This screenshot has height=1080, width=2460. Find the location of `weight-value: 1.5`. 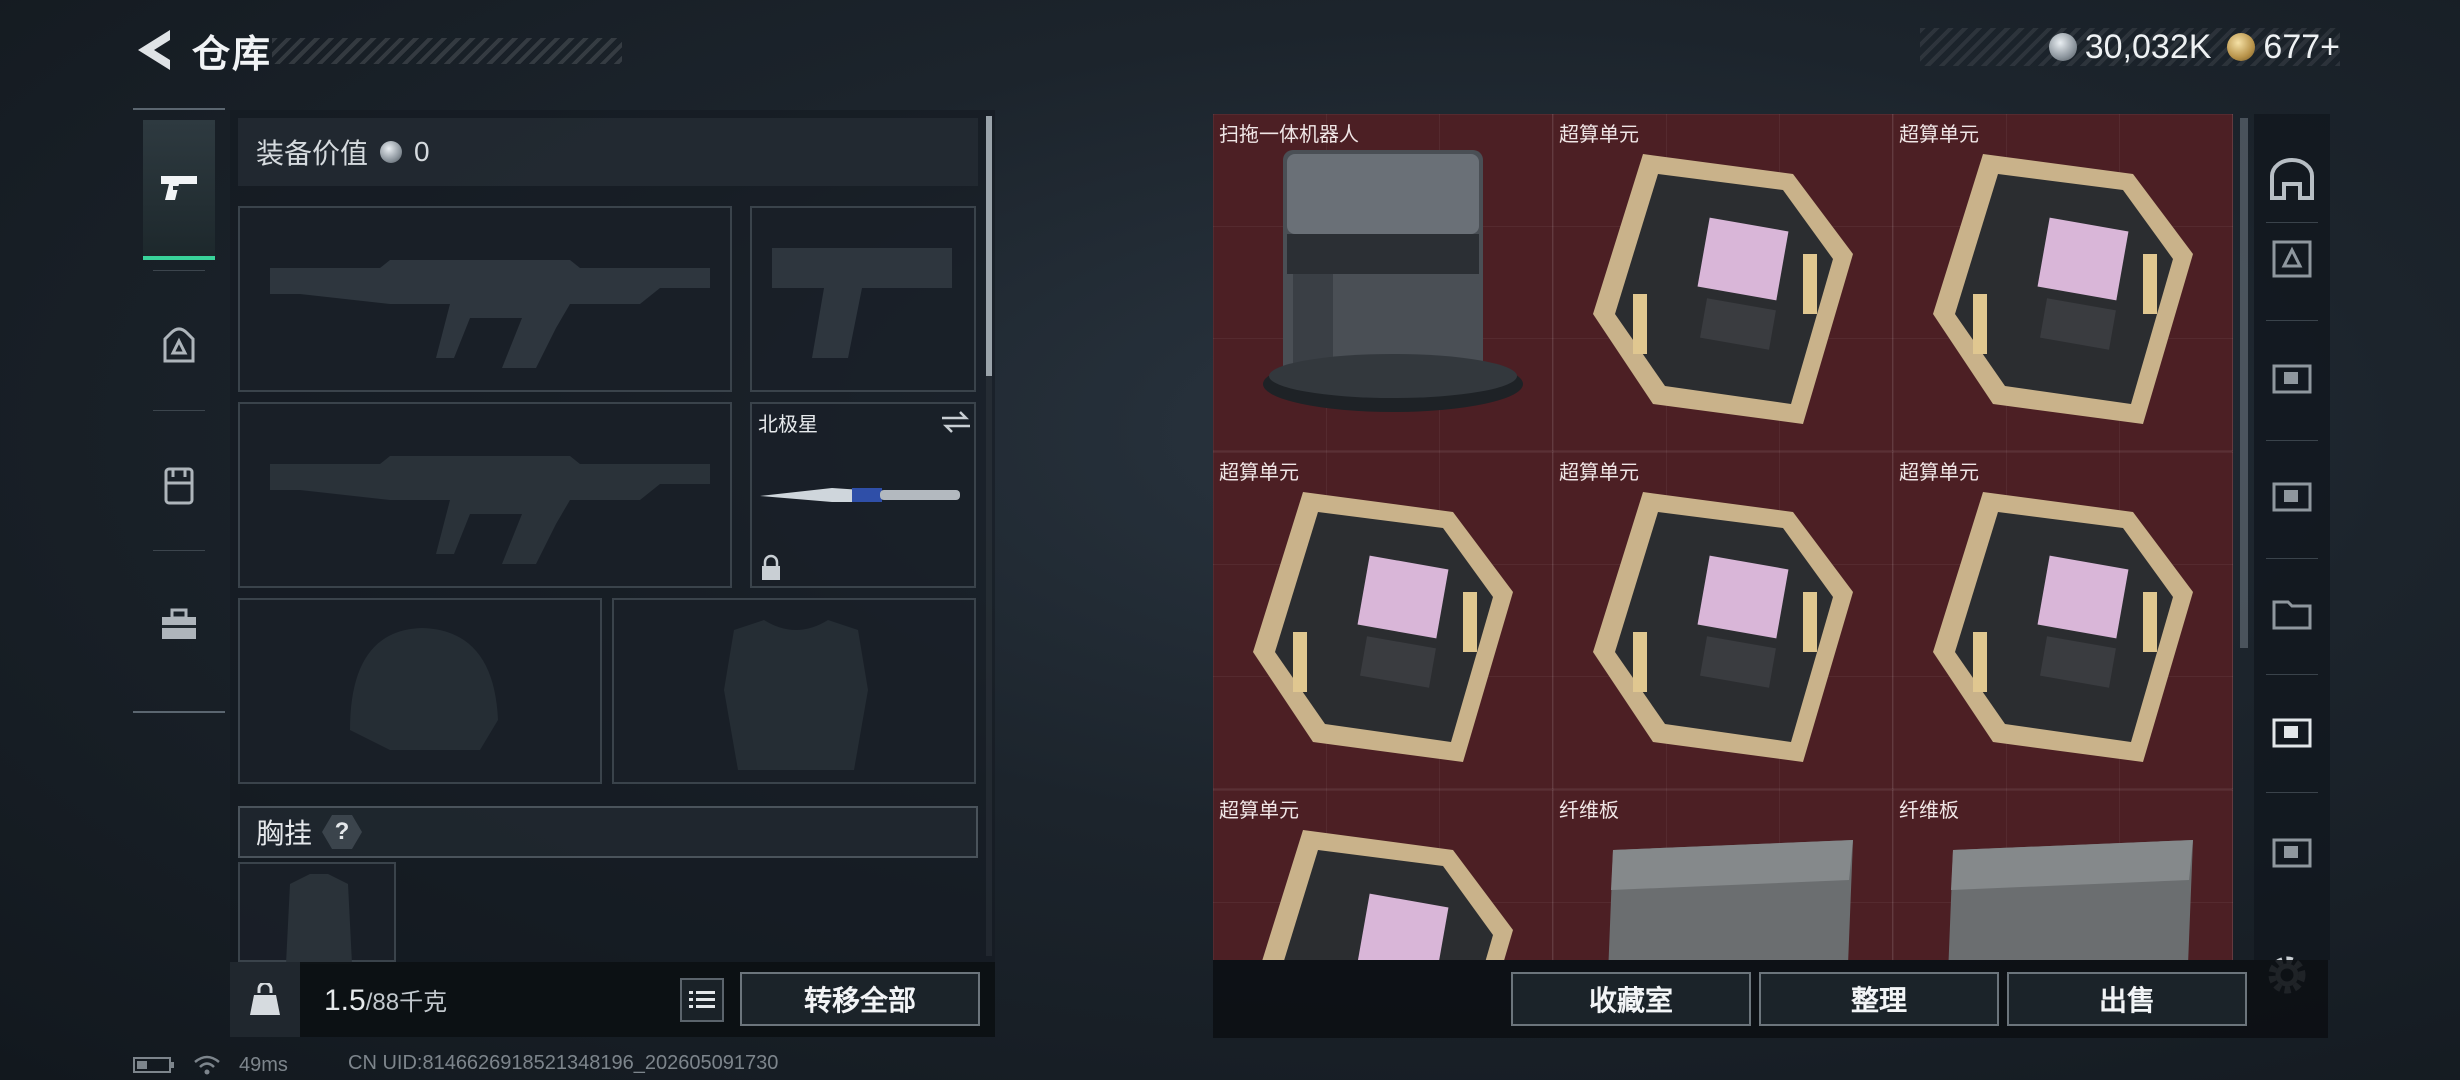

weight-value: 1.5 is located at coordinates (345, 1000).